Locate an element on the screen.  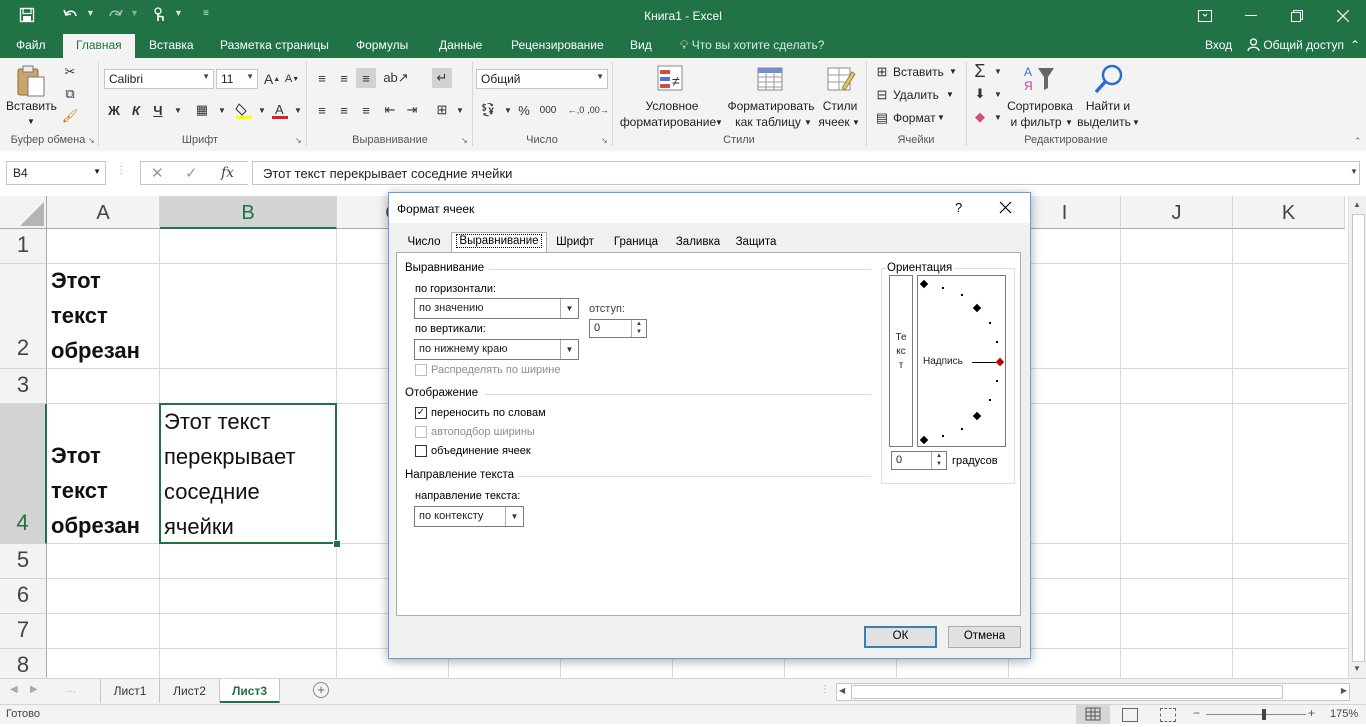
share-button: Общий доступ is located at coordinates (1295, 45).